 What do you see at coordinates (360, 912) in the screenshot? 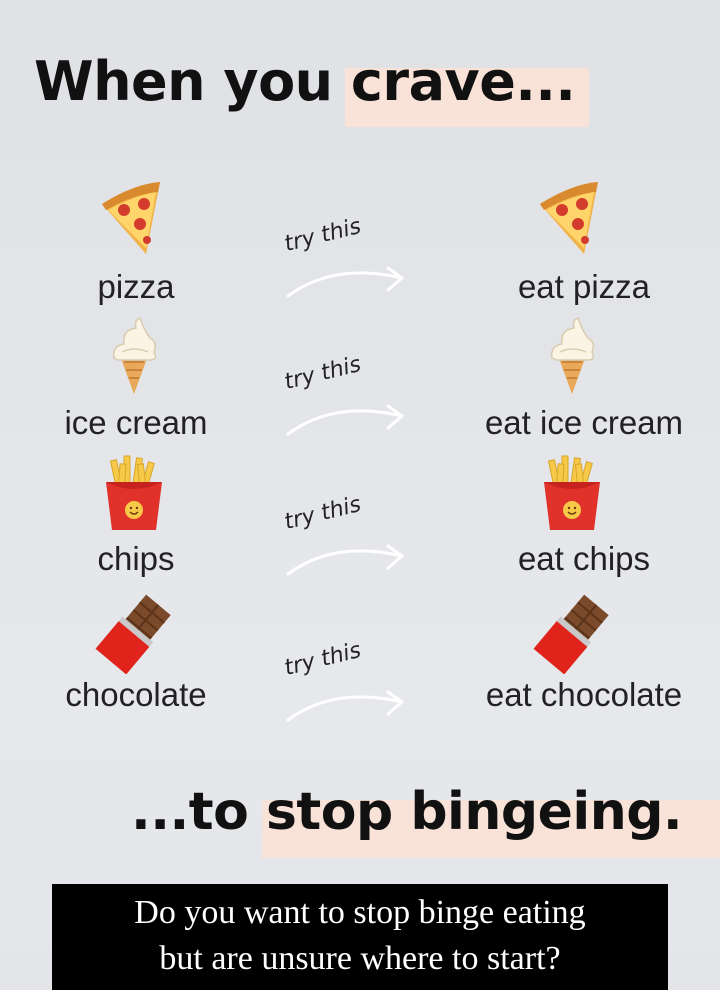
I see `cta-line-1: Do you want to stop binge eating` at bounding box center [360, 912].